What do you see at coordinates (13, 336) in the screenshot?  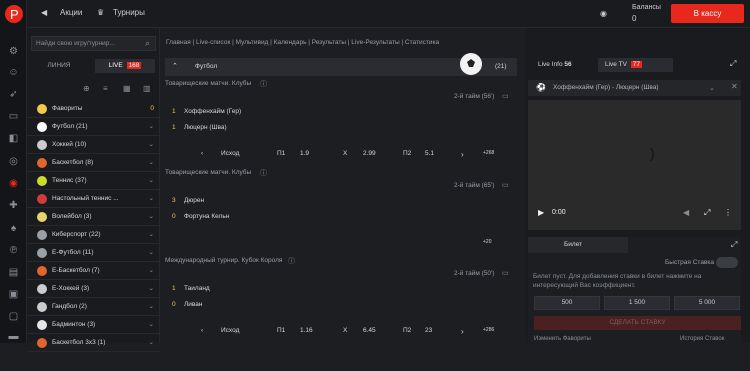 I see `chat-icon: ▬` at bounding box center [13, 336].